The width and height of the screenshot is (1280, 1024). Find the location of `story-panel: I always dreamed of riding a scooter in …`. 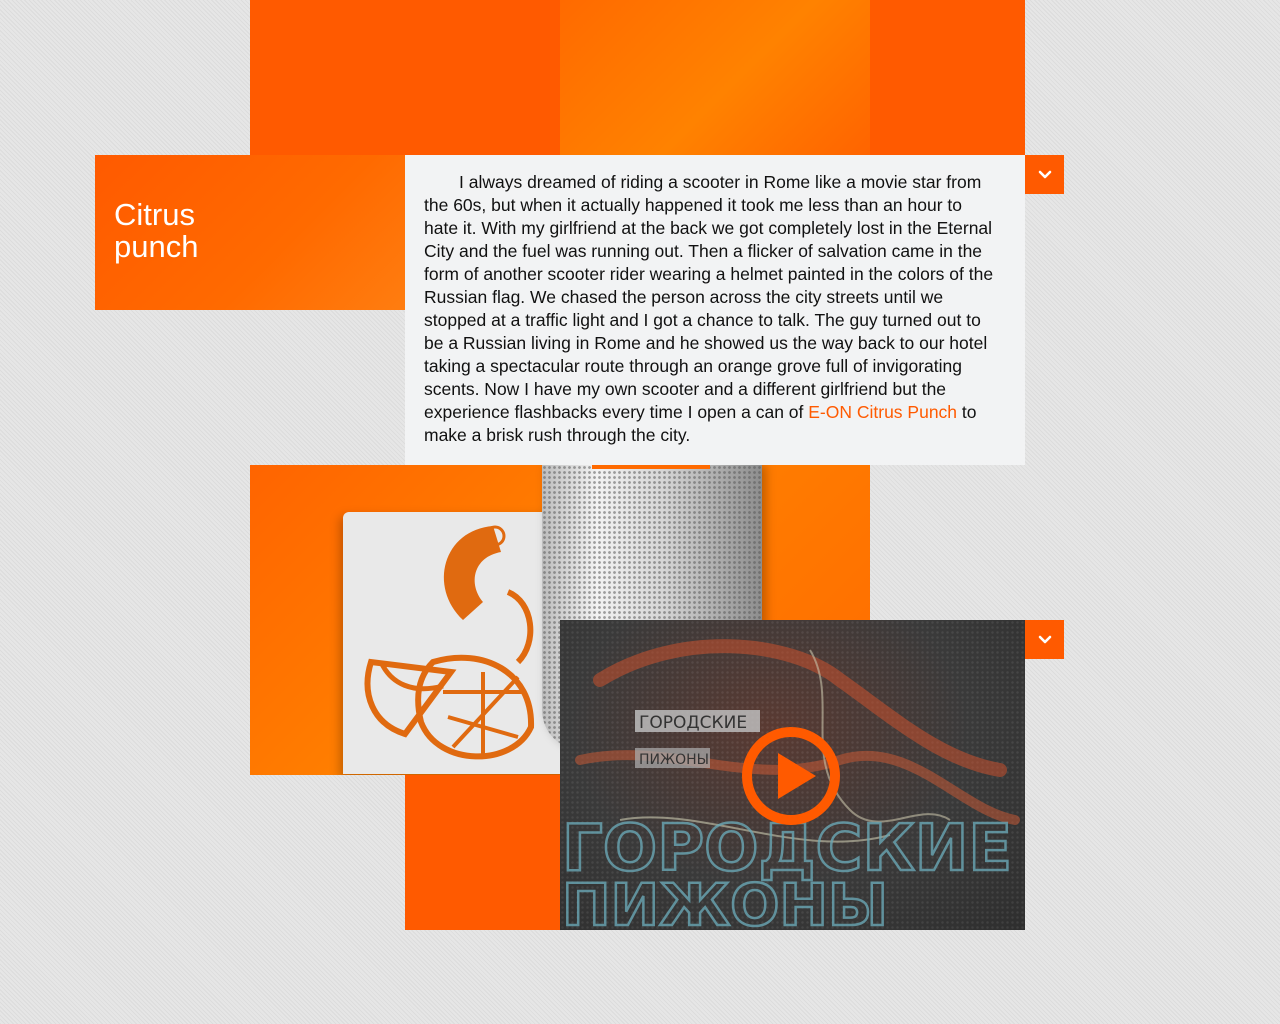

story-panel: I always dreamed of riding a scooter in … is located at coordinates (715, 310).